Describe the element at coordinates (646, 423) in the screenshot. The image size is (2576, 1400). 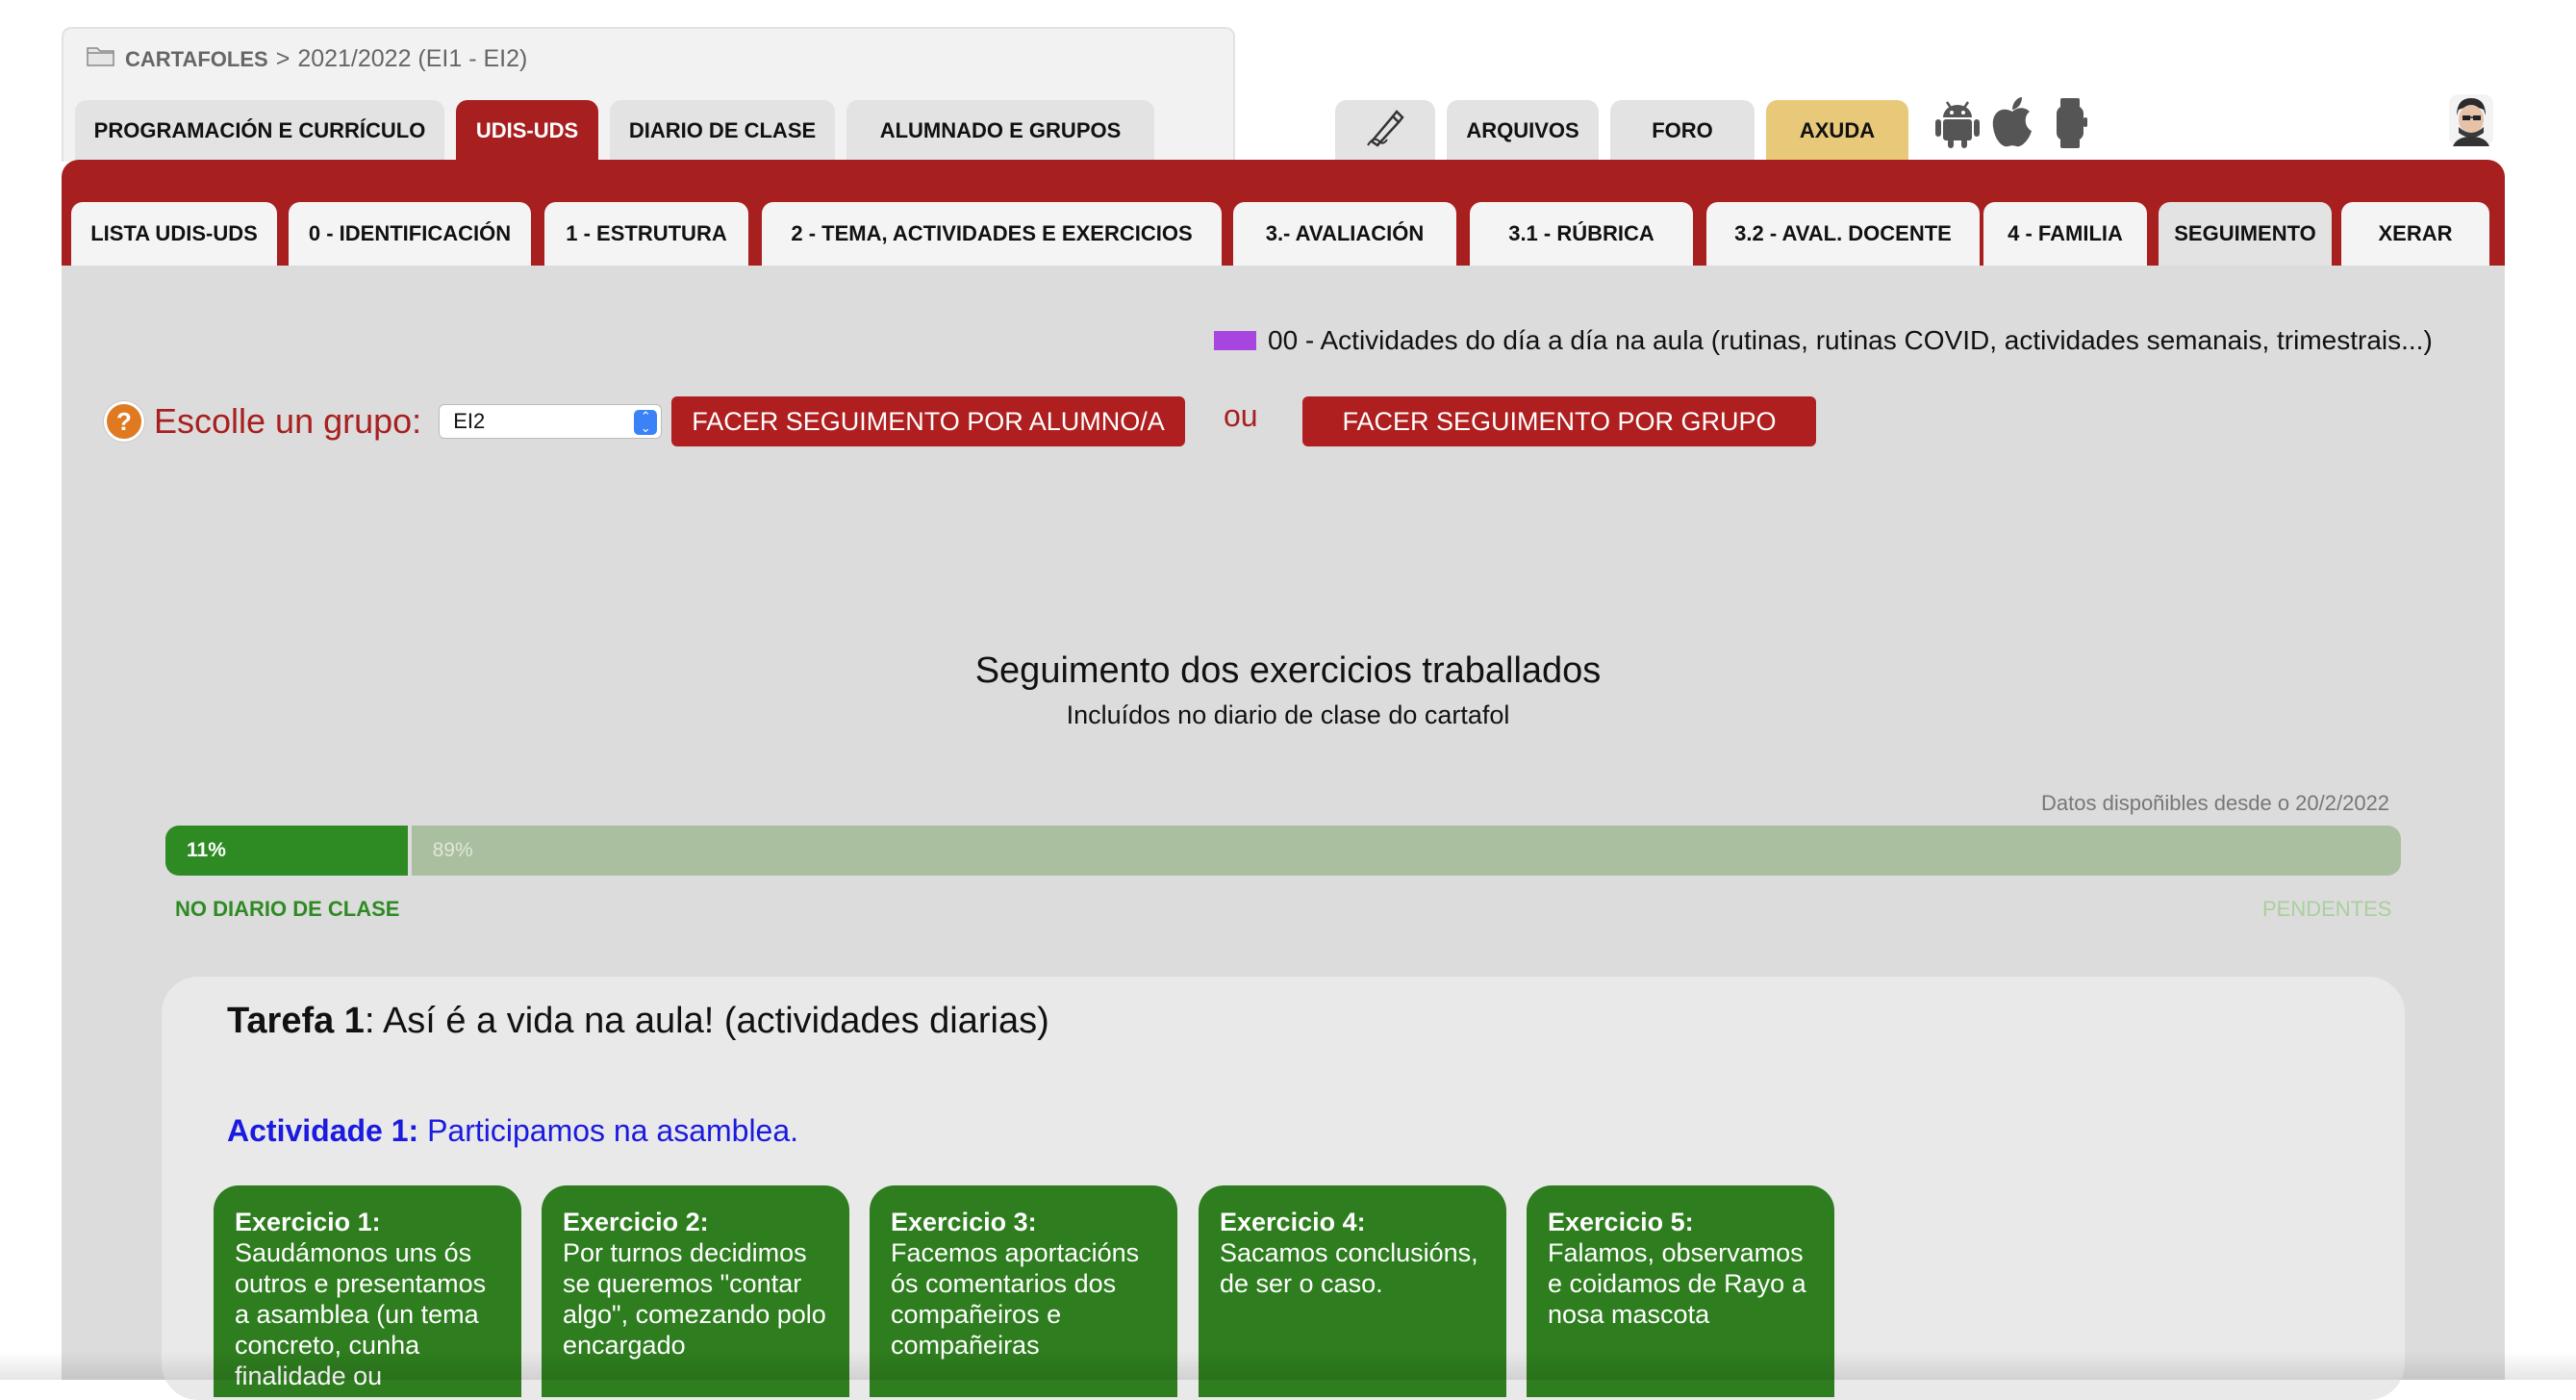
I see `select-arrows-icon: ⌃ ⌄` at that location.